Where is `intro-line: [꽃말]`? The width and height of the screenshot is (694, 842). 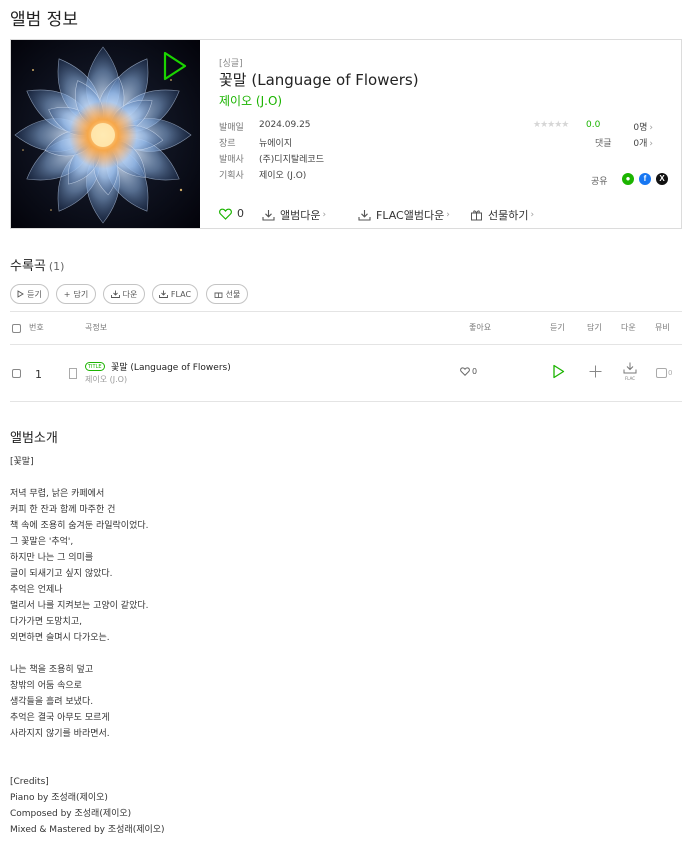
intro-line: [꽃말] is located at coordinates (22, 462).